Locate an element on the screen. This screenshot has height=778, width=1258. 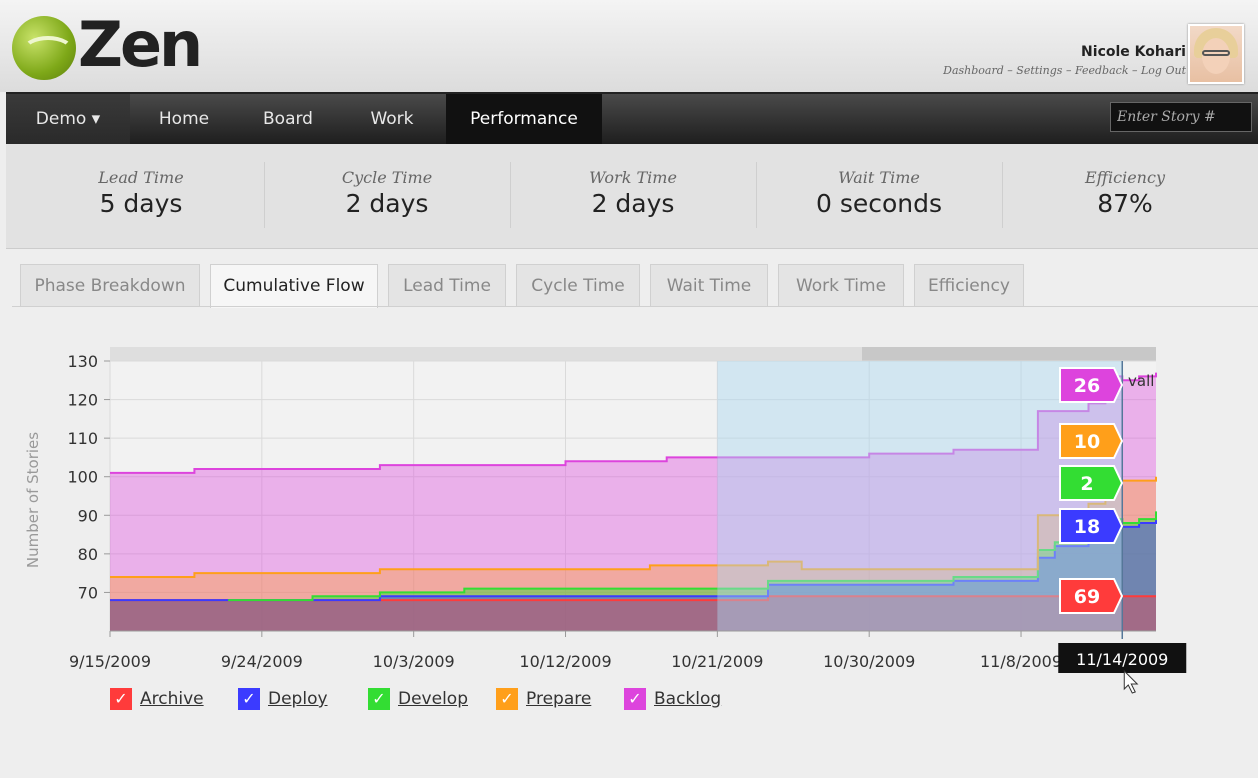
y-tick-label: 130 is located at coordinates (82, 361).